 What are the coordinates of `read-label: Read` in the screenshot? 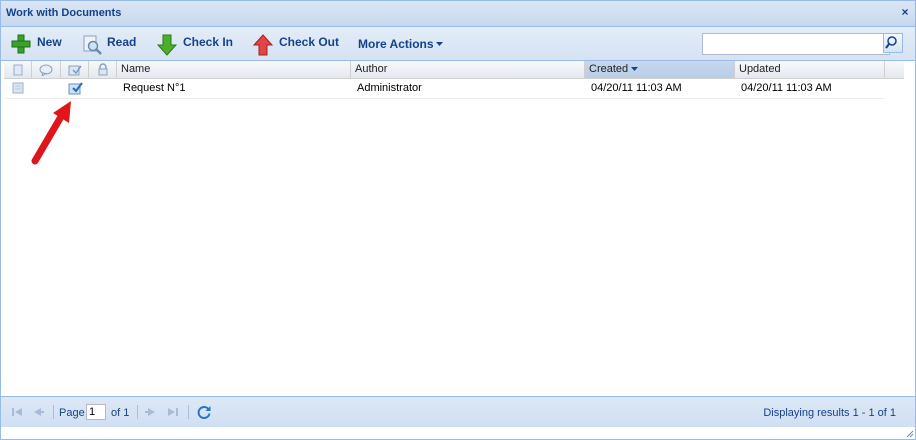 It's located at (122, 42).